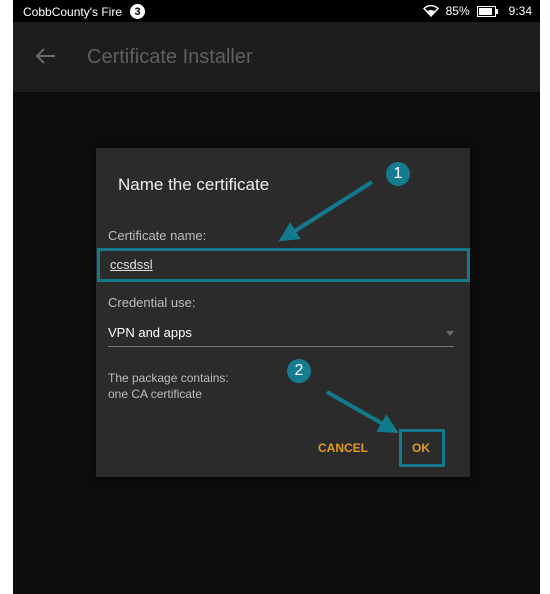 This screenshot has height=594, width=550. Describe the element at coordinates (520, 11) in the screenshot. I see `clock: 9:34` at that location.